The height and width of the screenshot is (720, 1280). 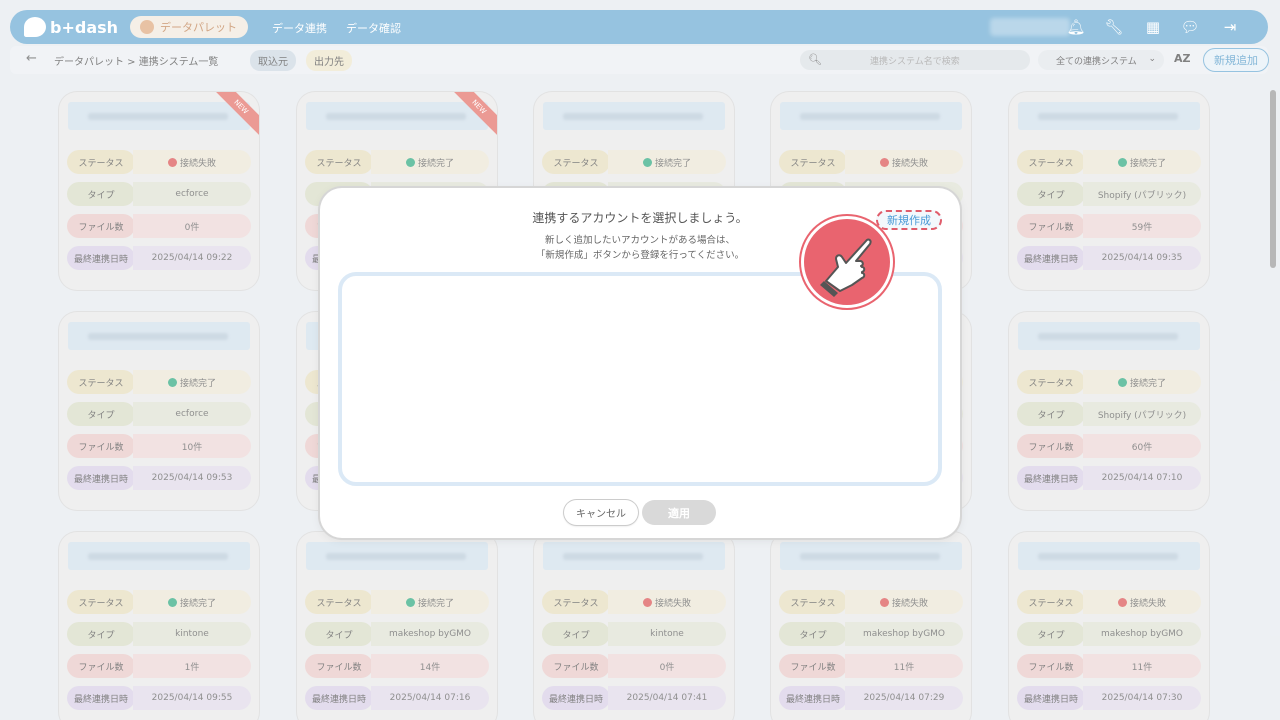 I want to click on cancel-button: キャンセル, so click(x=601, y=512).